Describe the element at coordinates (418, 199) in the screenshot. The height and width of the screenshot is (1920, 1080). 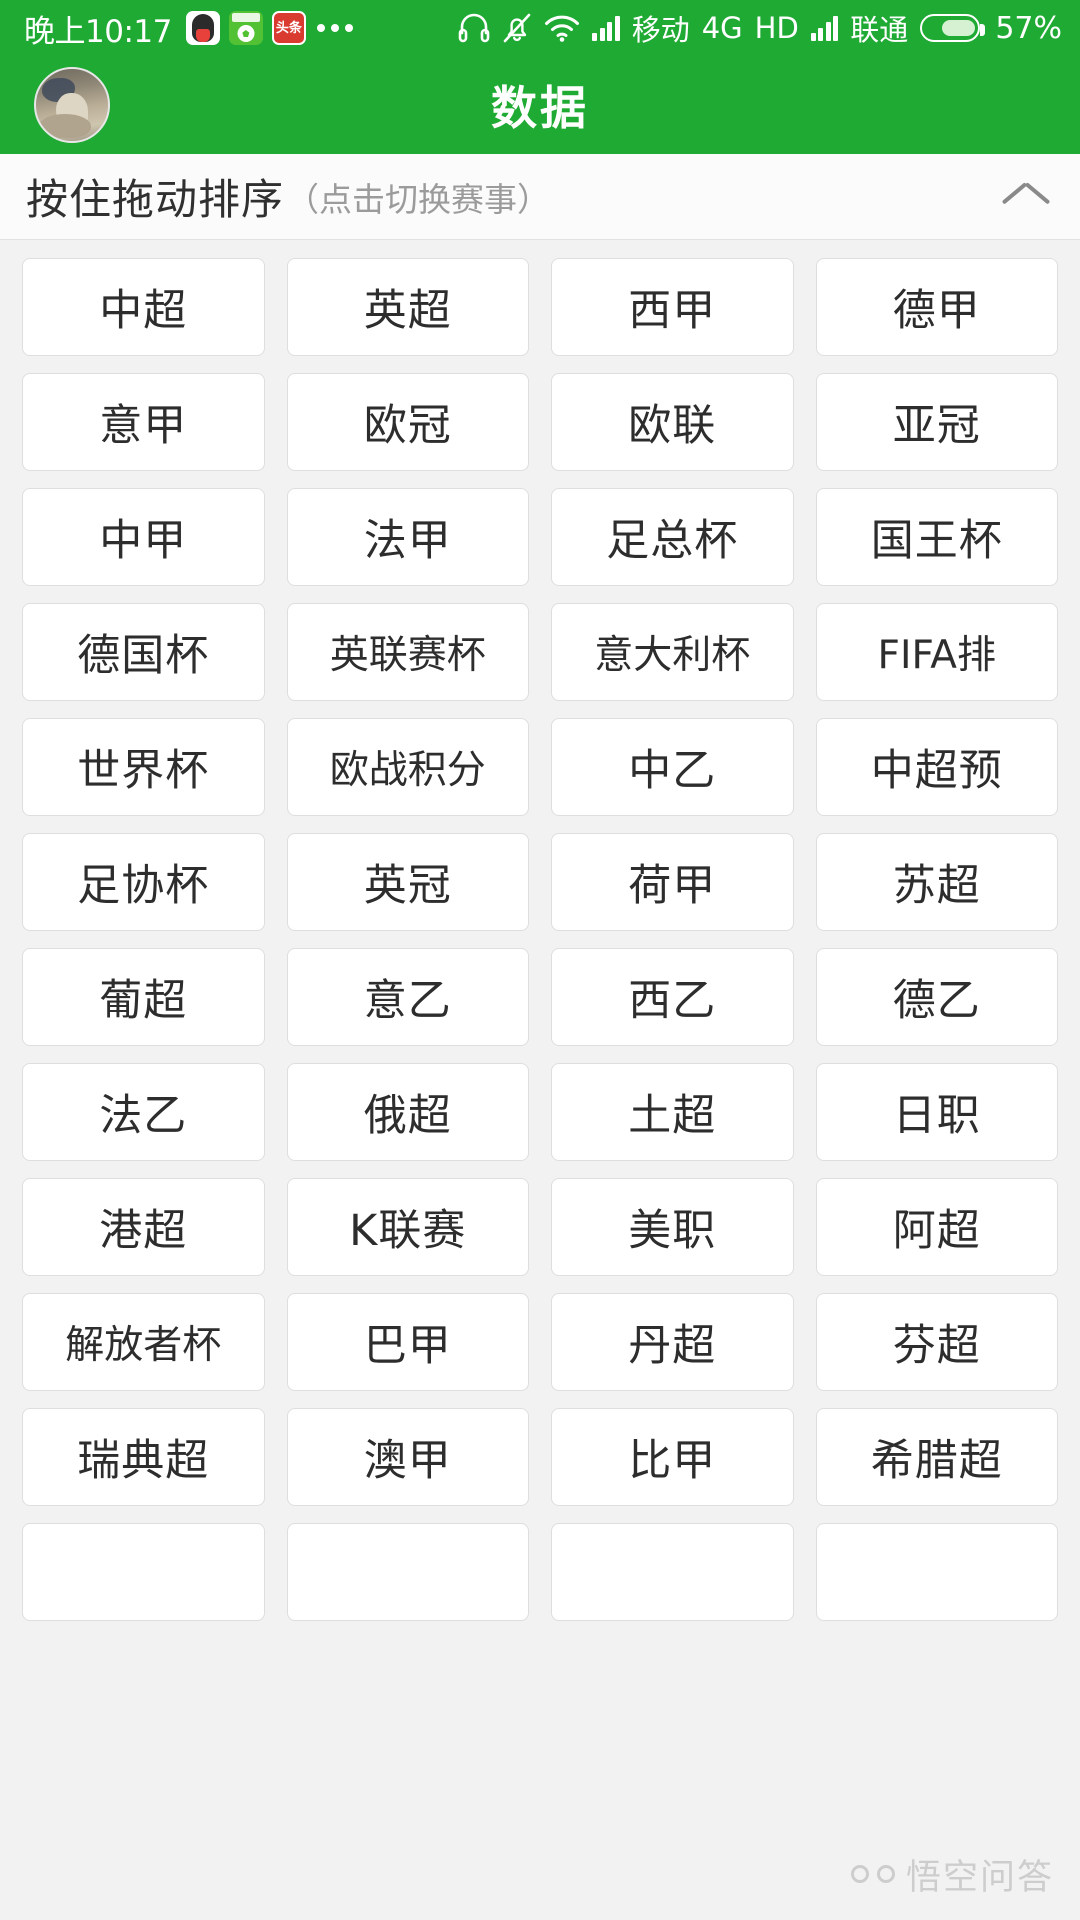
I see `sort-instruction-hint: （点击切换赛事）` at that location.